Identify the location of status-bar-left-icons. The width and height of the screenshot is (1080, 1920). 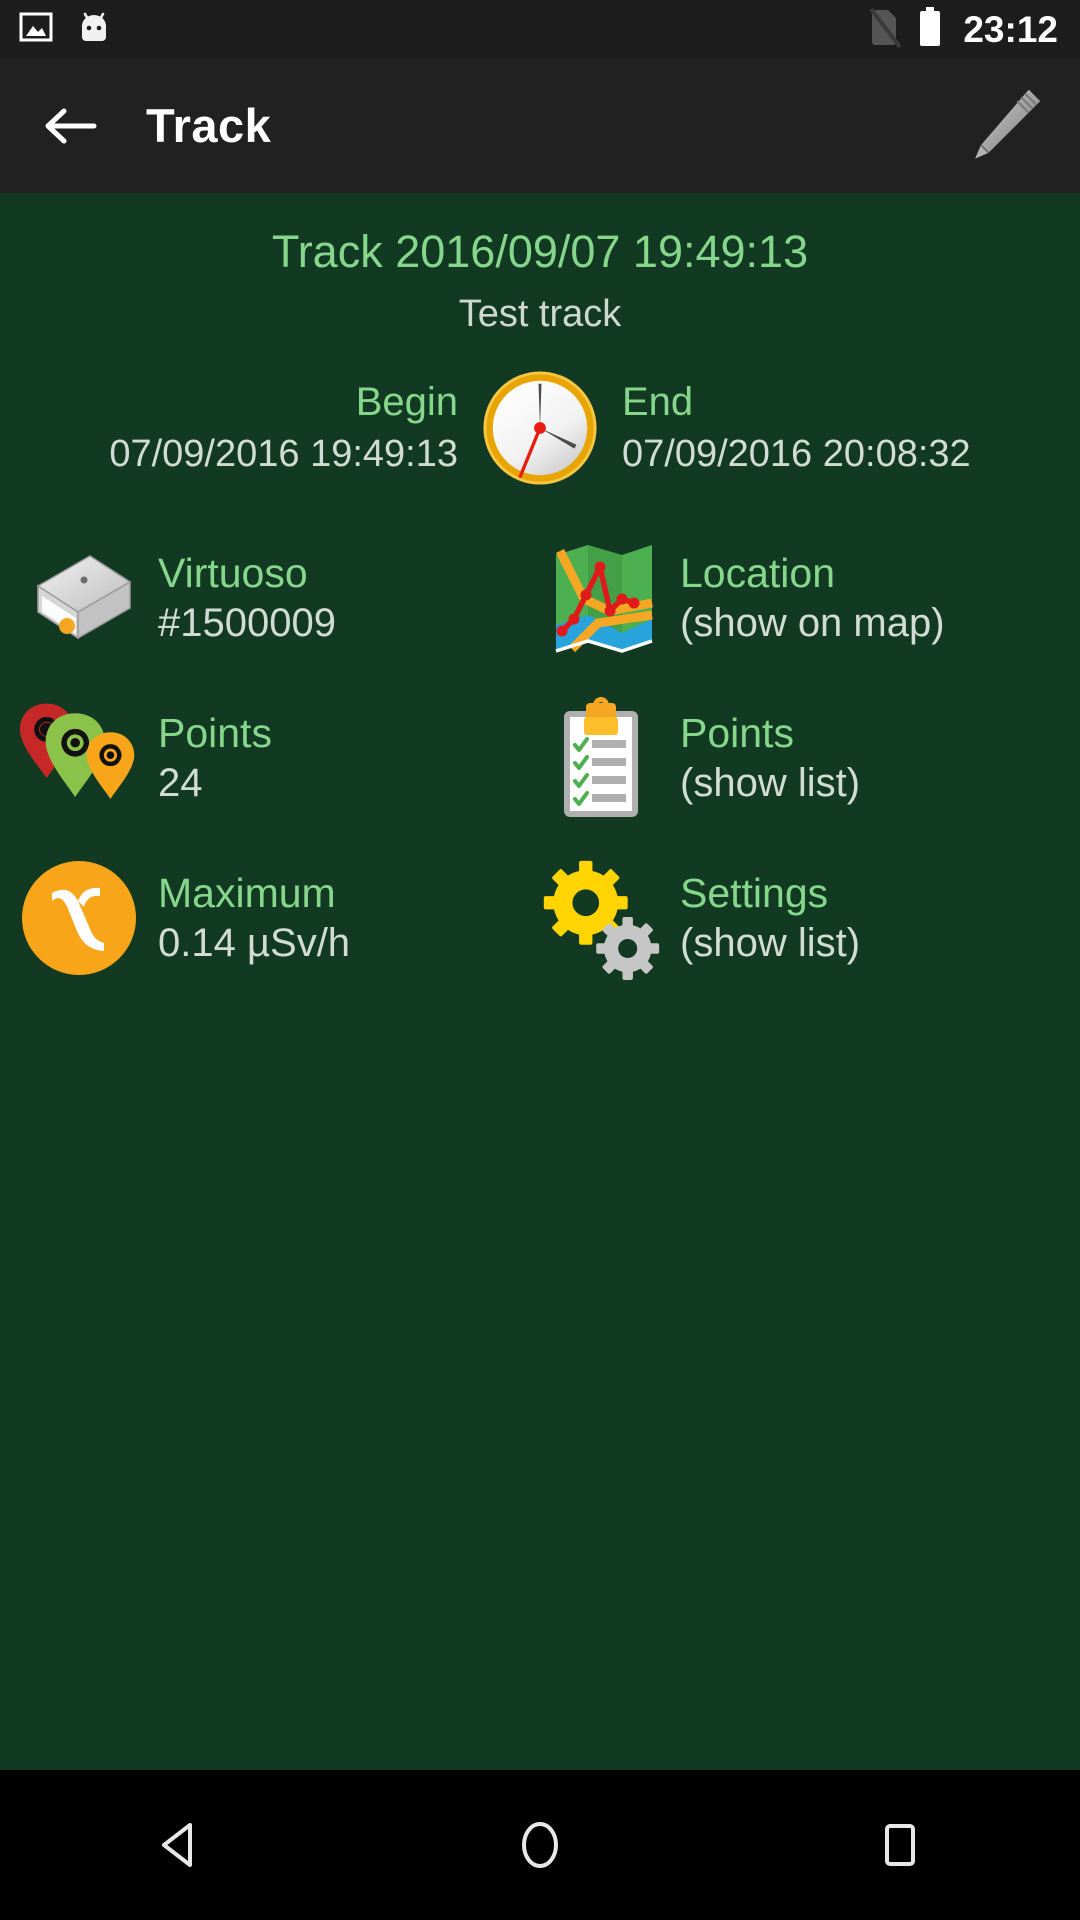
(65, 29).